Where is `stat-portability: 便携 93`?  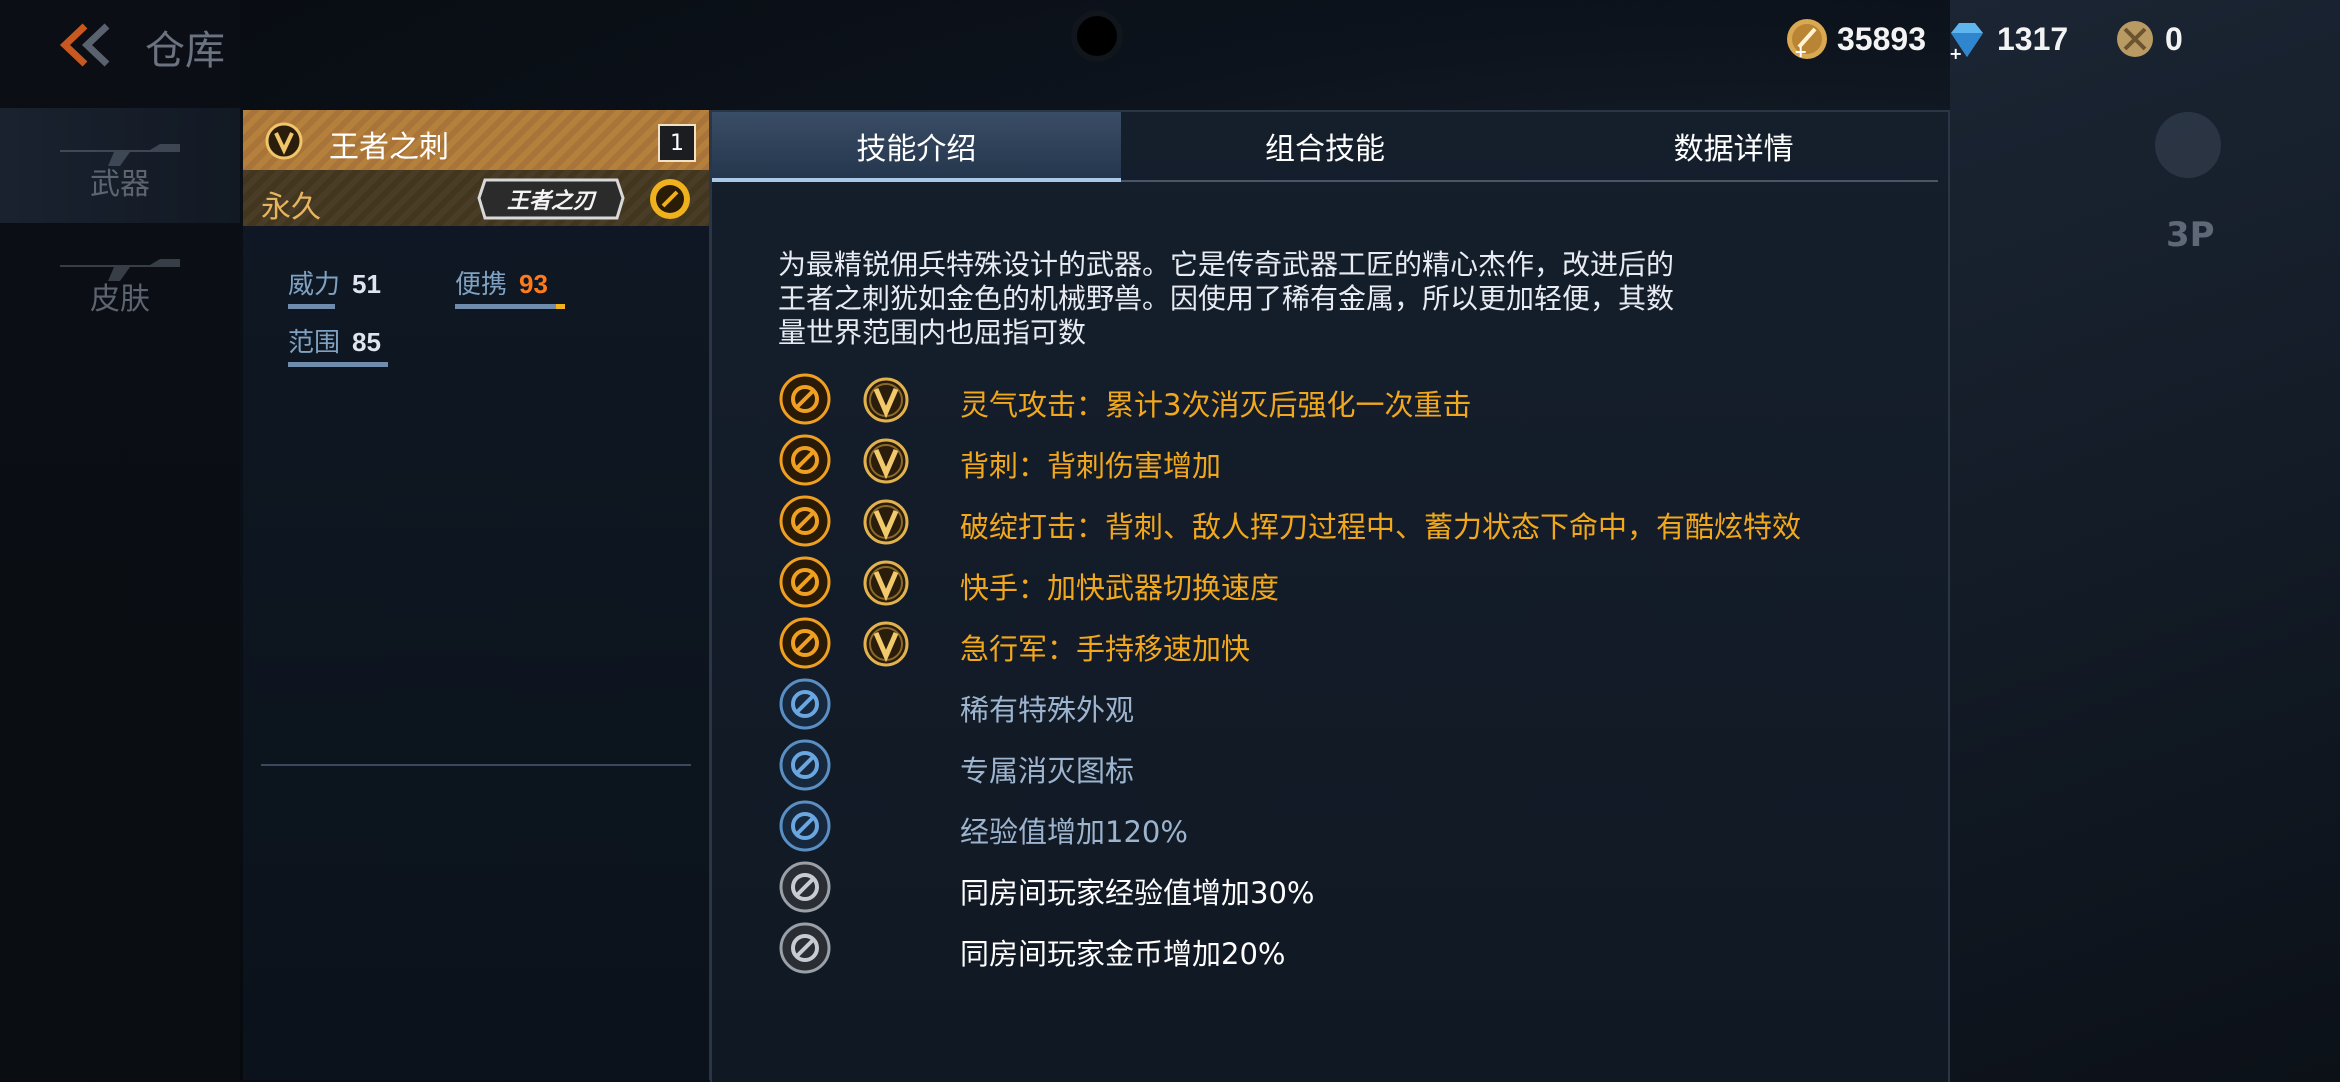 stat-portability: 便携 93 is located at coordinates (510, 286).